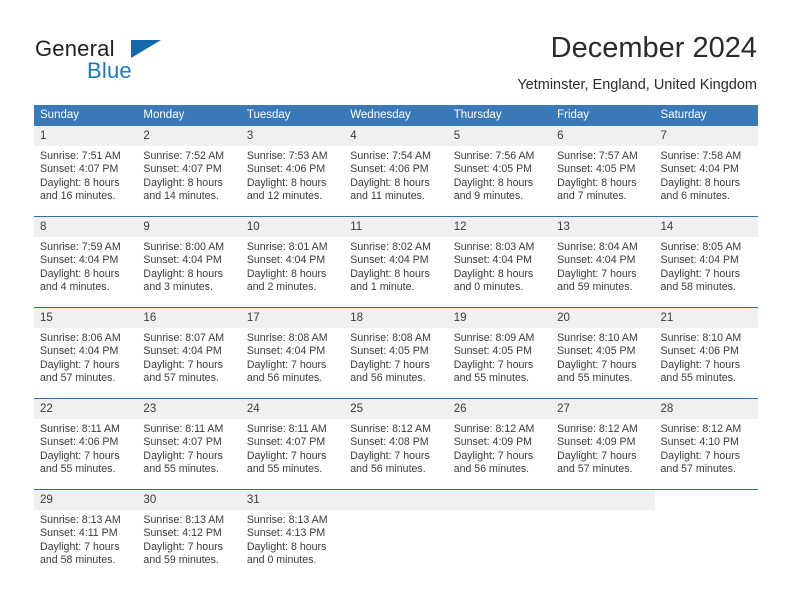  Describe the element at coordinates (75, 287) in the screenshot. I see `daylight-text-line2: and 4 minutes.` at that location.